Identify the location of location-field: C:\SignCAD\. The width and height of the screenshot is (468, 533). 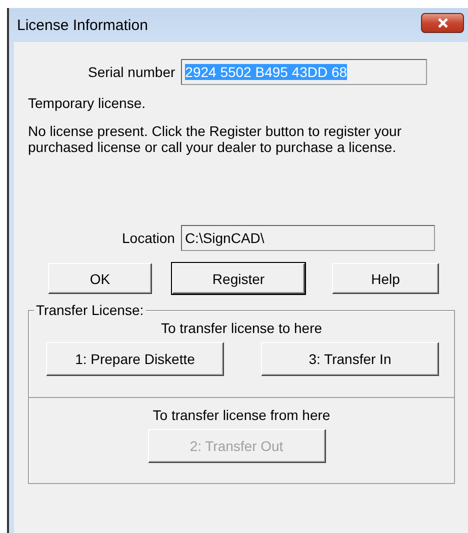
(307, 238).